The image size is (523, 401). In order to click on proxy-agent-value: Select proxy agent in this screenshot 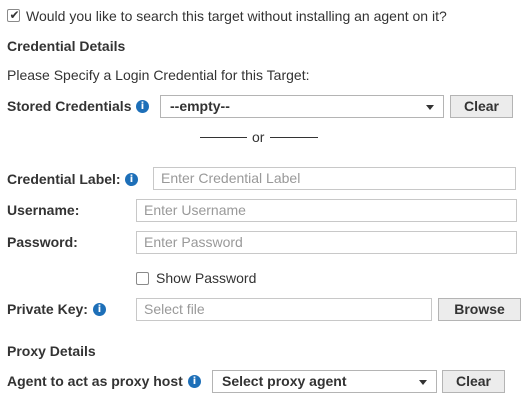, I will do `click(284, 381)`.